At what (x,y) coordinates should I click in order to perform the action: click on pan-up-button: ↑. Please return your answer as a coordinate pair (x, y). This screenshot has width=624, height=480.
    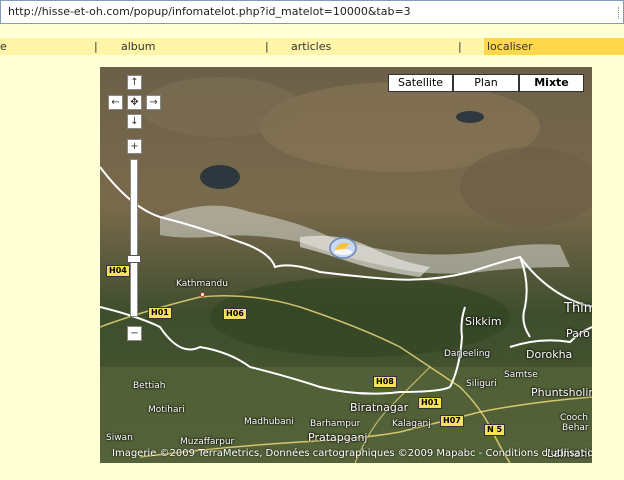
    Looking at the image, I should click on (134, 82).